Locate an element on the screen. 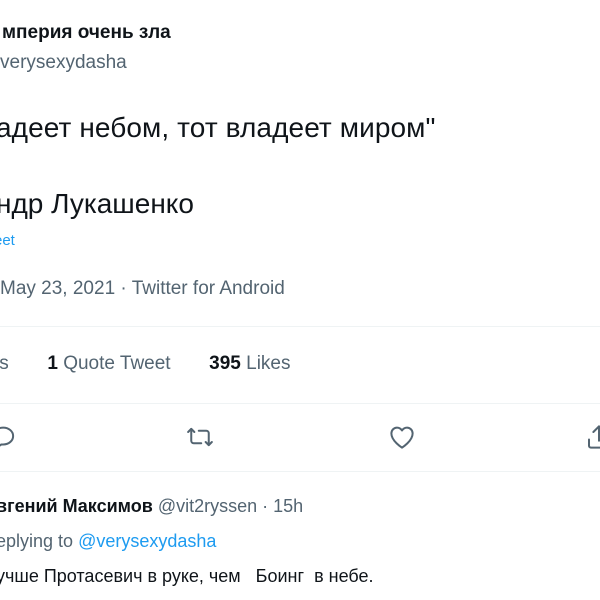 Image resolution: width=600 pixels, height=600 pixels. quote-count: 1 is located at coordinates (52, 363).